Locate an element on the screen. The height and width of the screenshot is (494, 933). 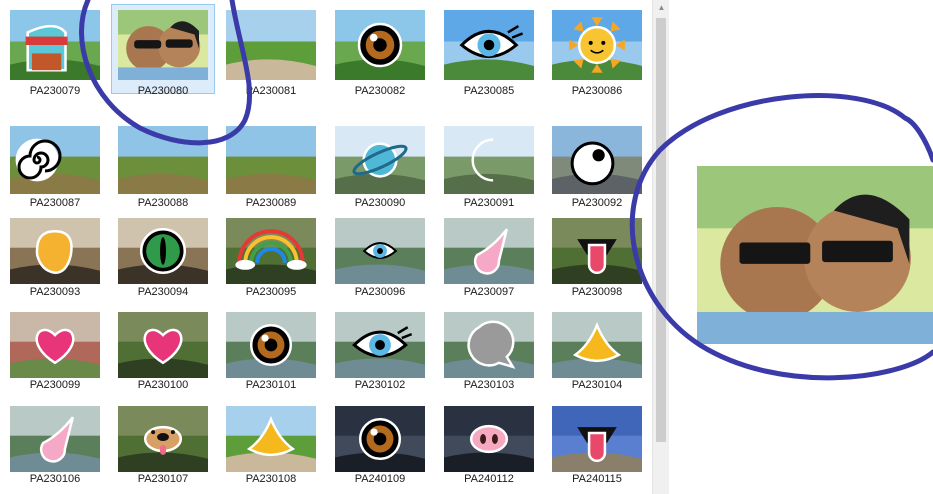
file-name-label: PA230102 is located at coordinates (380, 385).